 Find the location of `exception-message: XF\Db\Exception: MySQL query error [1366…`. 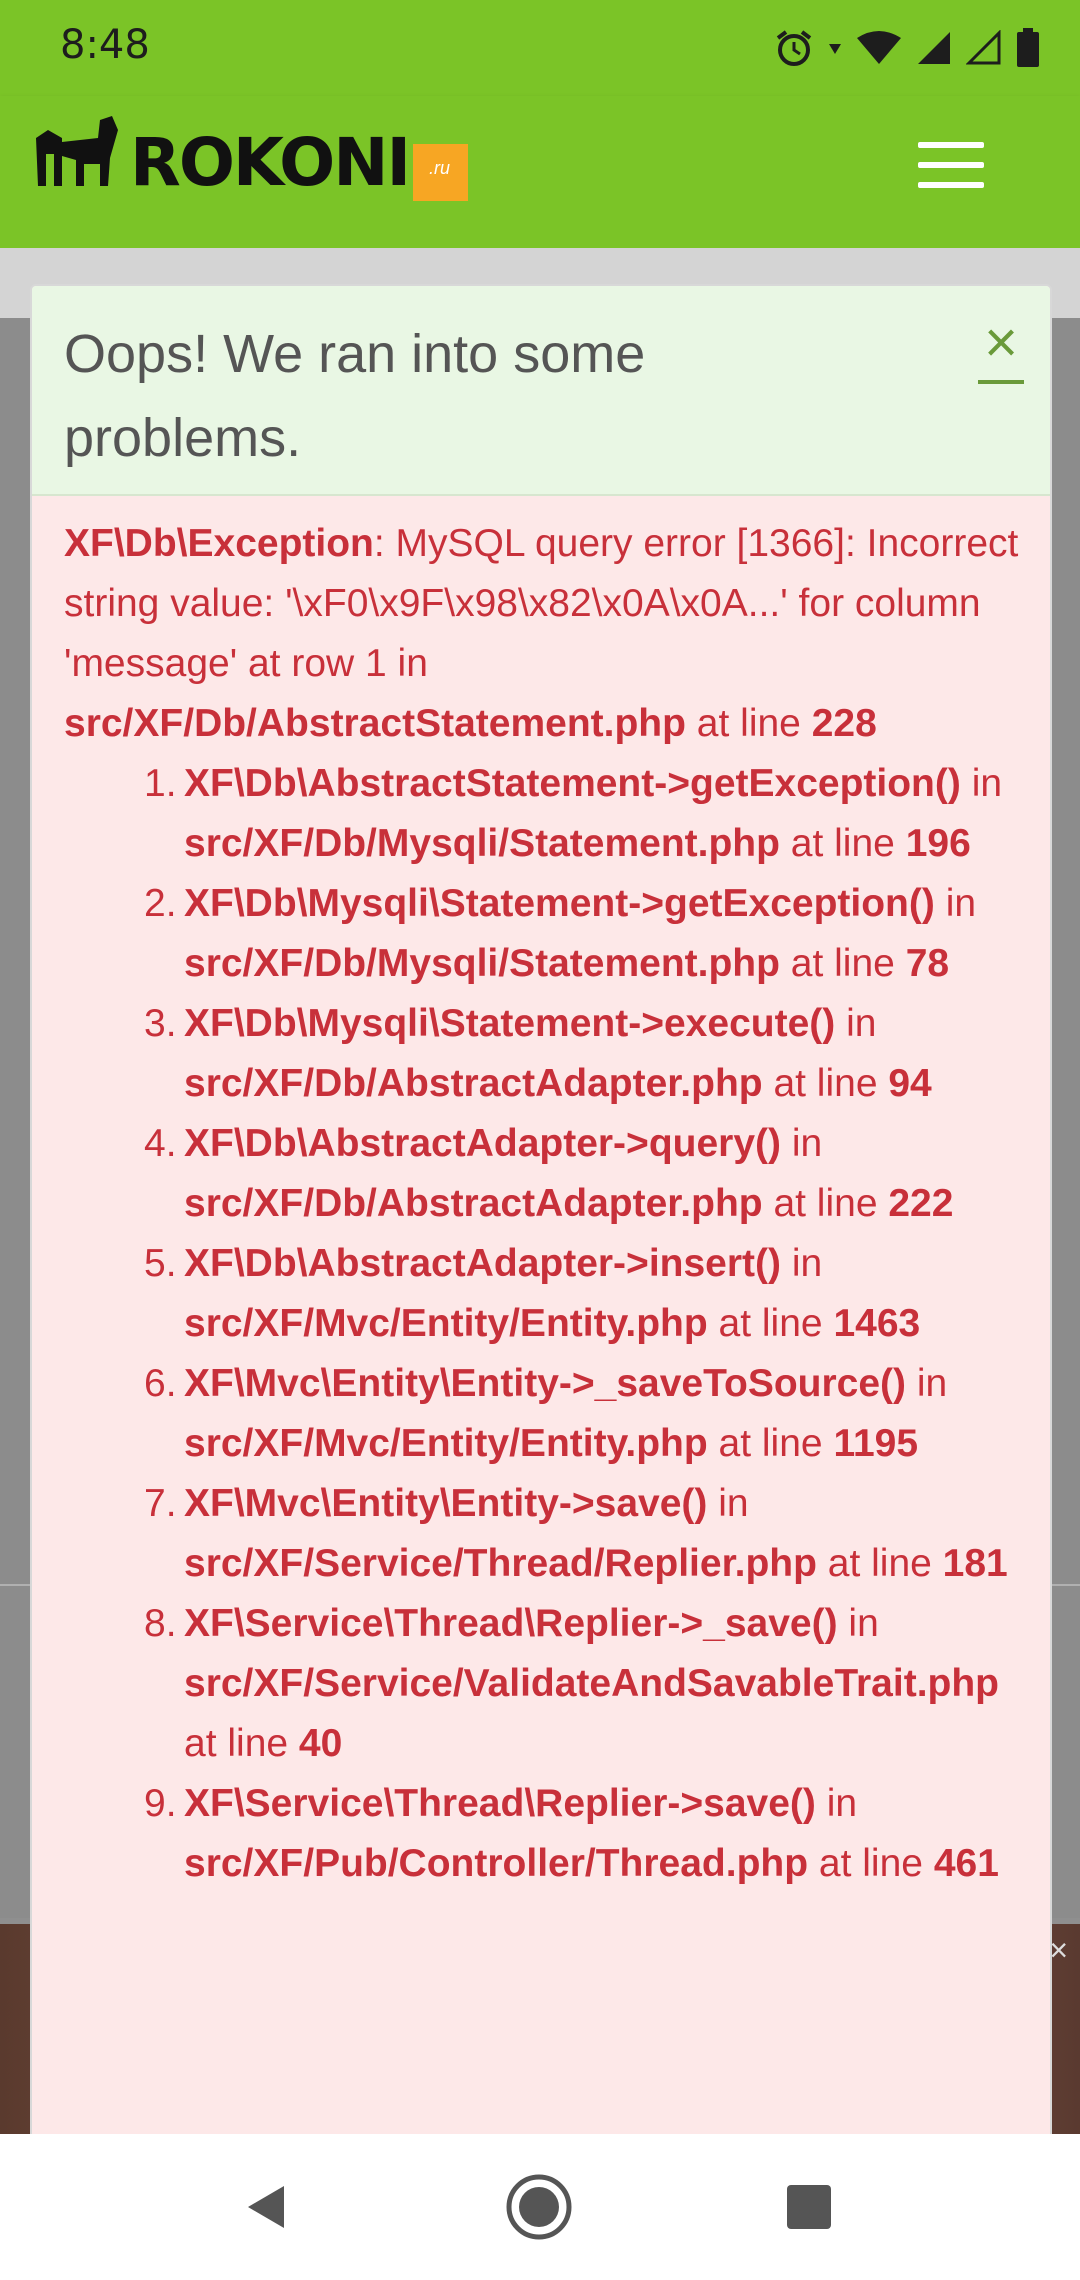

exception-message: XF\Db\Exception: MySQL query error [1366… is located at coordinates (542, 634).